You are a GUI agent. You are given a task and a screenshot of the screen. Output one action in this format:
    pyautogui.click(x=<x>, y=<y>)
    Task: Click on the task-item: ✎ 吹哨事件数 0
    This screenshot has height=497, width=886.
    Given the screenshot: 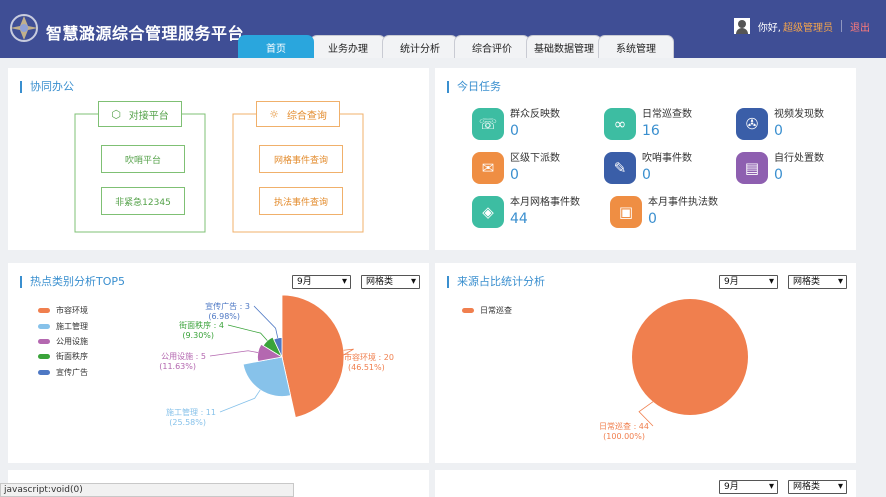 What is the action you would take?
    pyautogui.click(x=648, y=168)
    